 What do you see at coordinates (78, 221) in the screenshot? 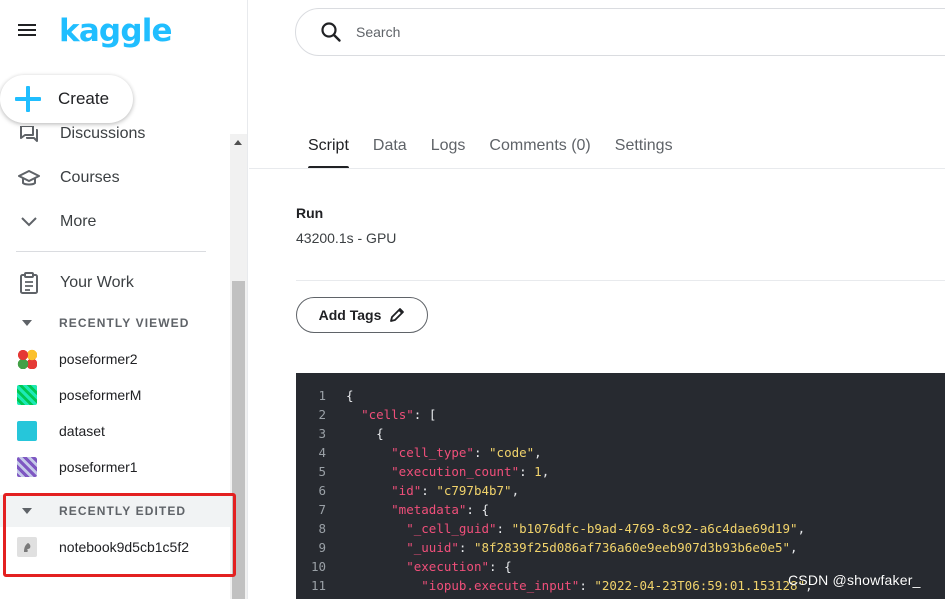
I see `sidebar-item-label: More` at bounding box center [78, 221].